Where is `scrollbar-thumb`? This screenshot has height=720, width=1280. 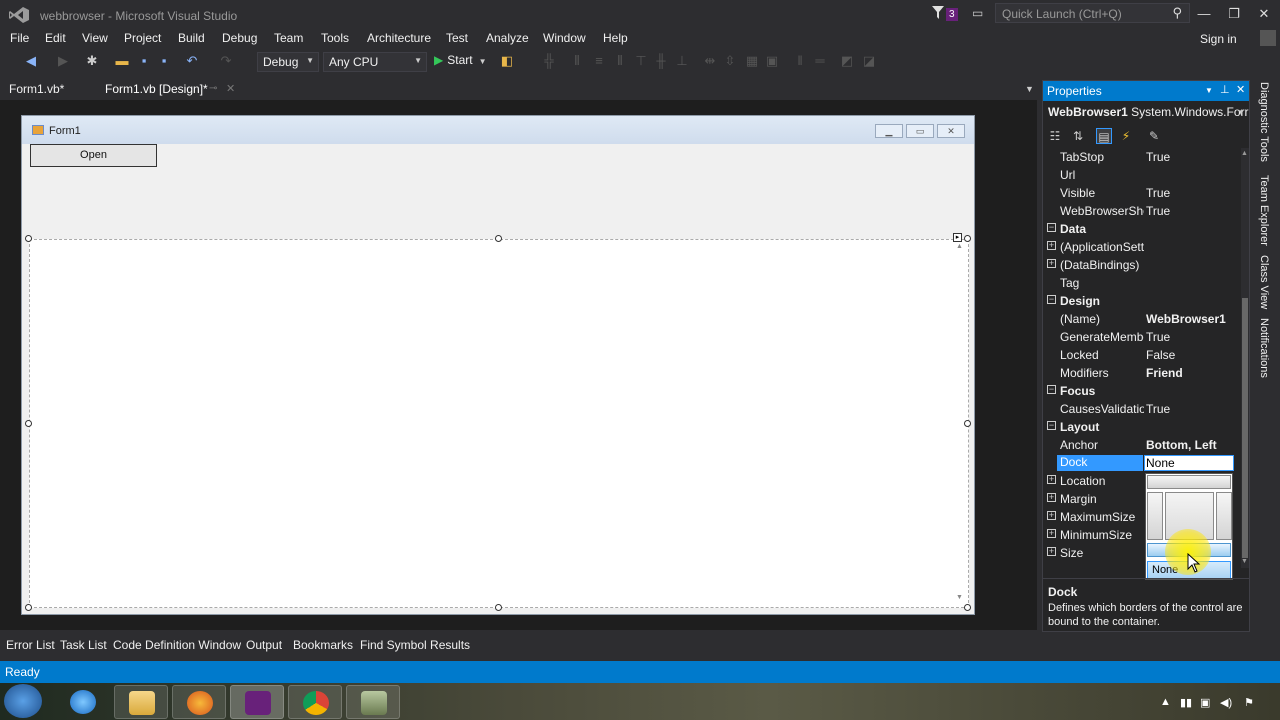 scrollbar-thumb is located at coordinates (1245, 428).